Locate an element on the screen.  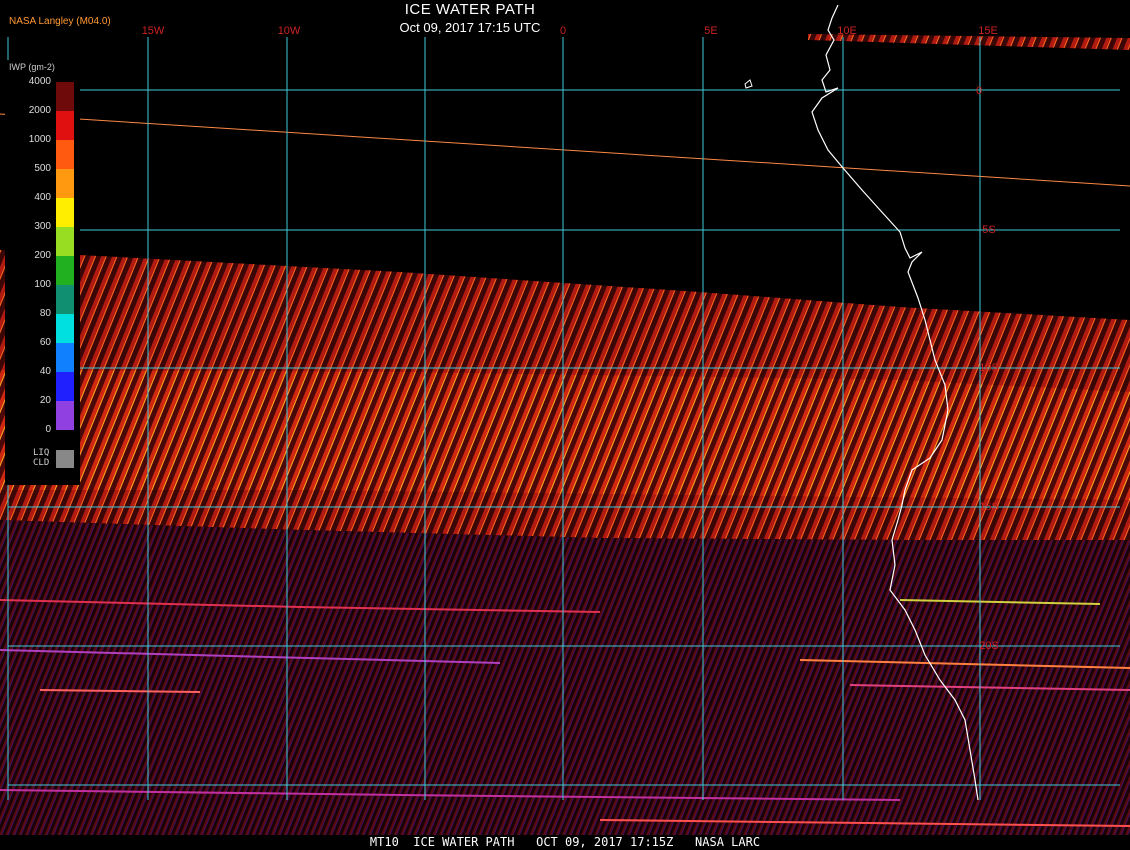
lon-label-15e: 15E is located at coordinates (988, 31).